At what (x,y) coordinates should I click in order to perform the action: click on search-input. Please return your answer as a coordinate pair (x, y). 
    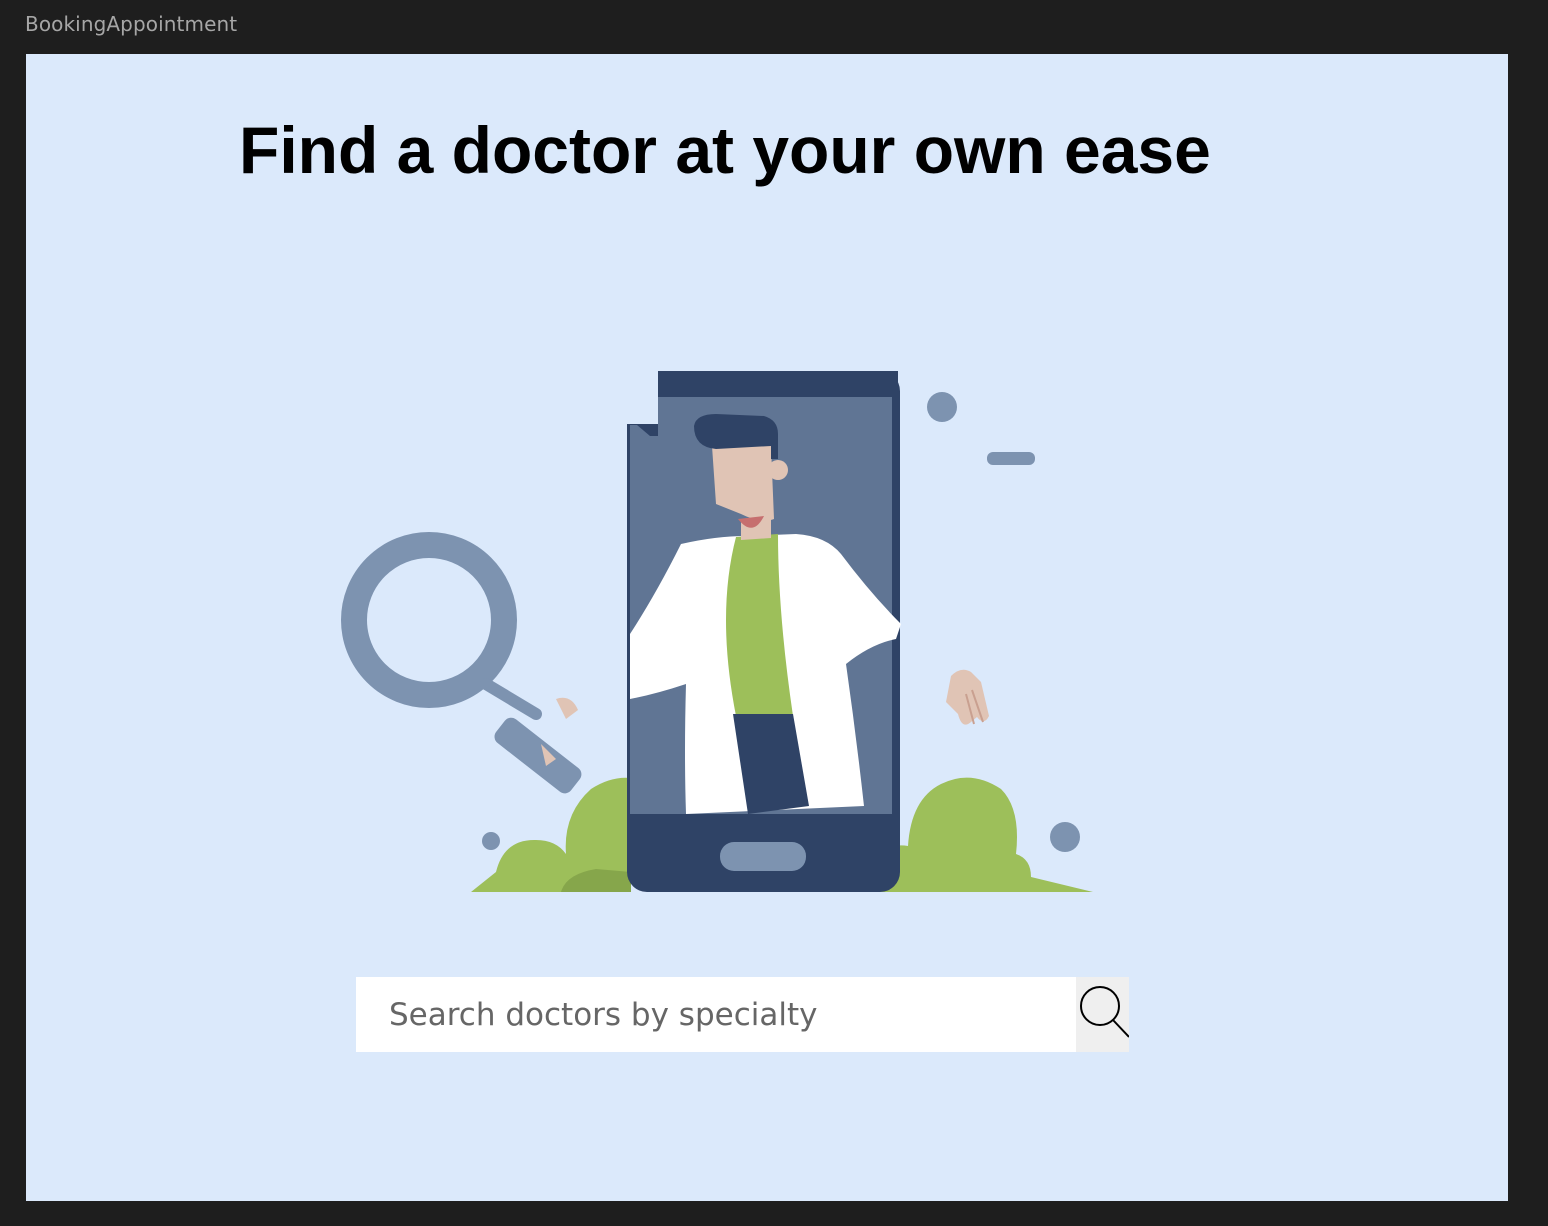
    Looking at the image, I should click on (716, 1014).